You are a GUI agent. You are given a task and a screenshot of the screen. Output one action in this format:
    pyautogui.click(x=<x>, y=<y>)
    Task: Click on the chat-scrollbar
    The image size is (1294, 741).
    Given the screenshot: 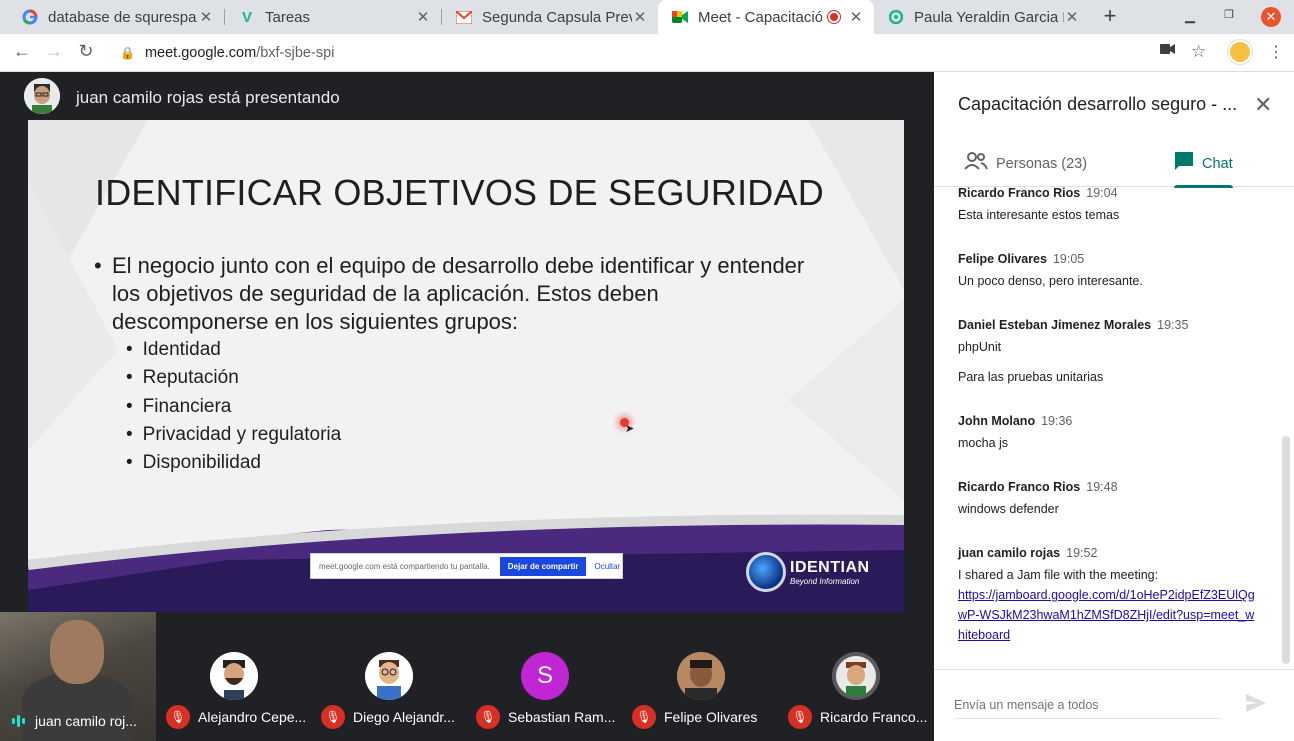 What is the action you would take?
    pyautogui.click(x=1286, y=550)
    